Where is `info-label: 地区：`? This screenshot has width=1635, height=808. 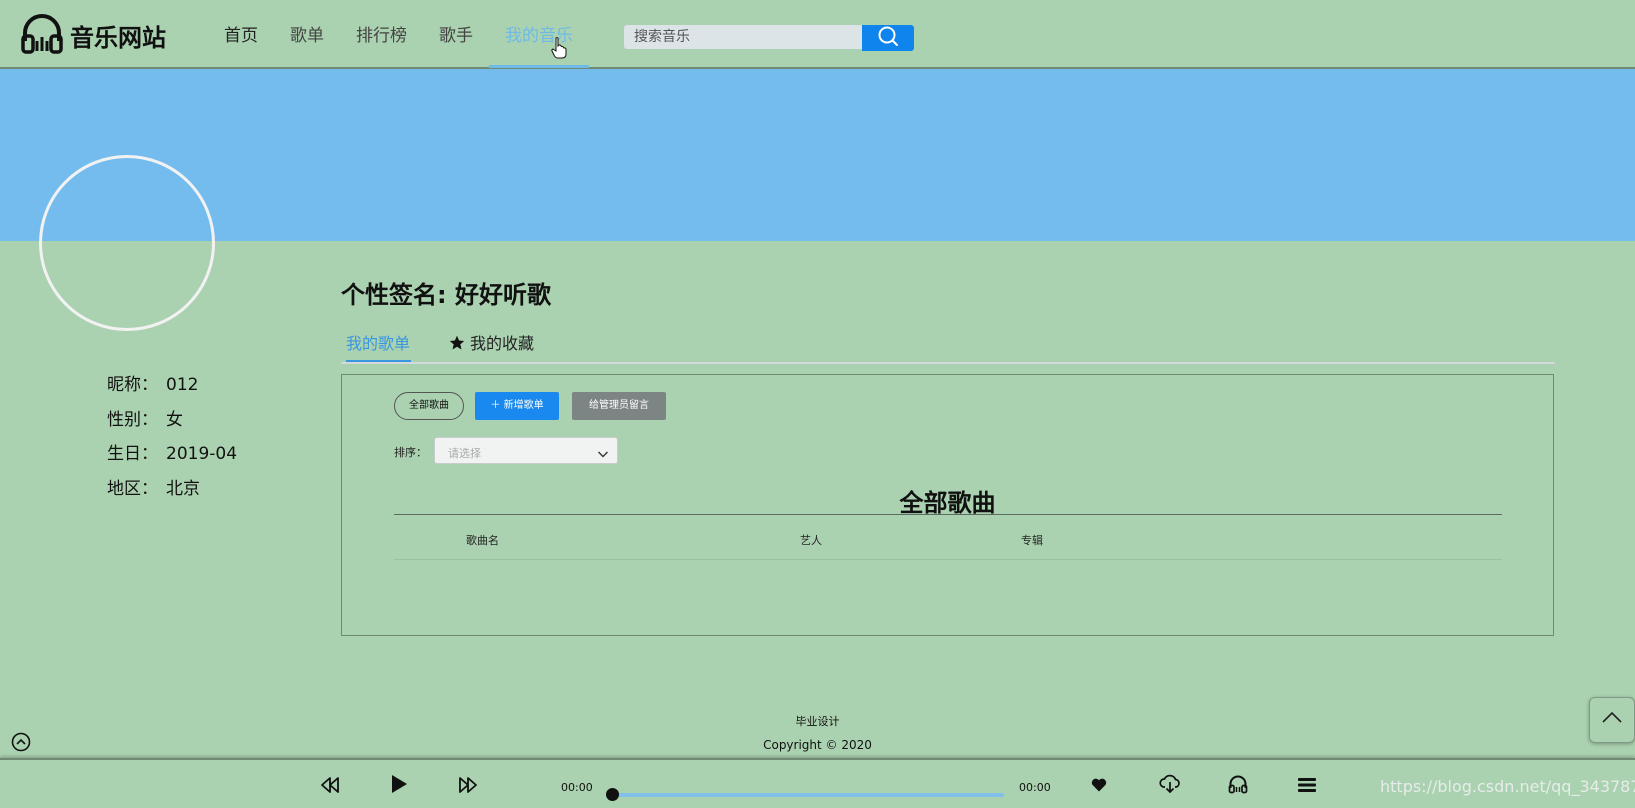
info-label: 地区： is located at coordinates (132, 488).